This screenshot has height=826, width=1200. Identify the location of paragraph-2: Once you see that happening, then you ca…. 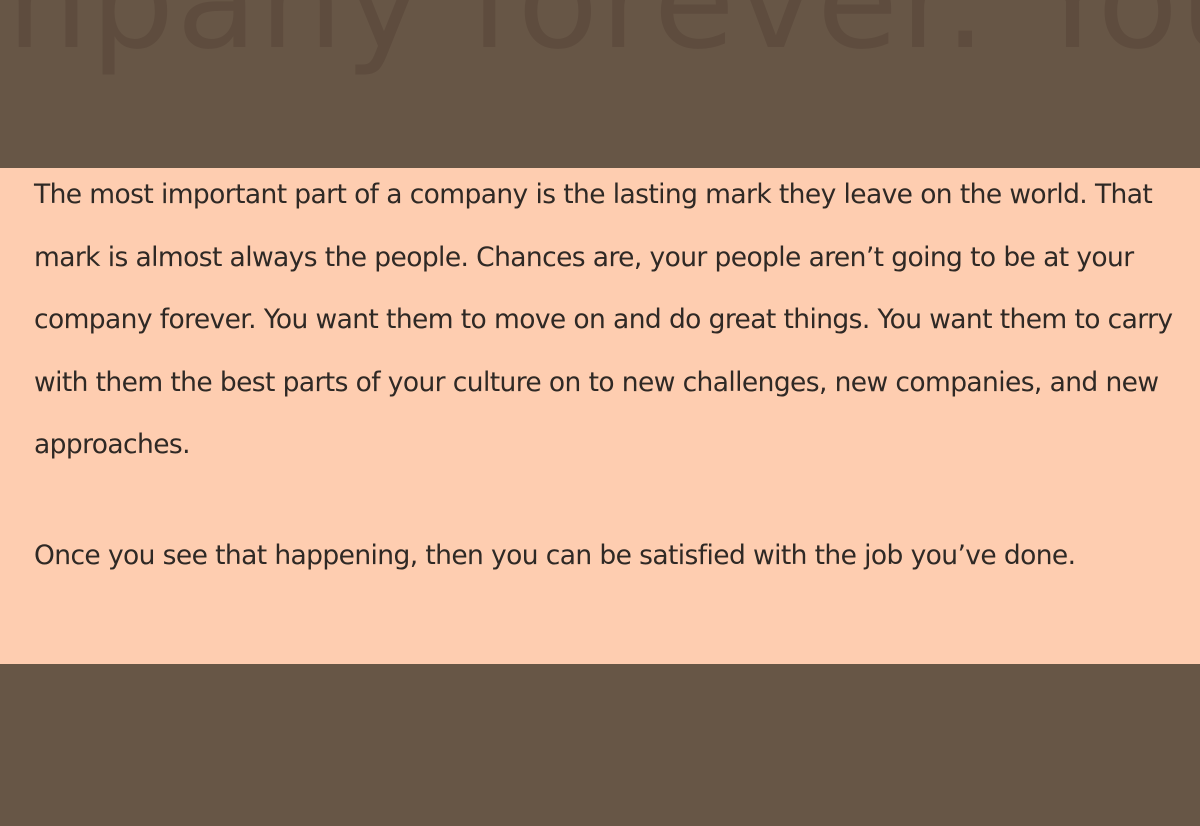
(555, 555).